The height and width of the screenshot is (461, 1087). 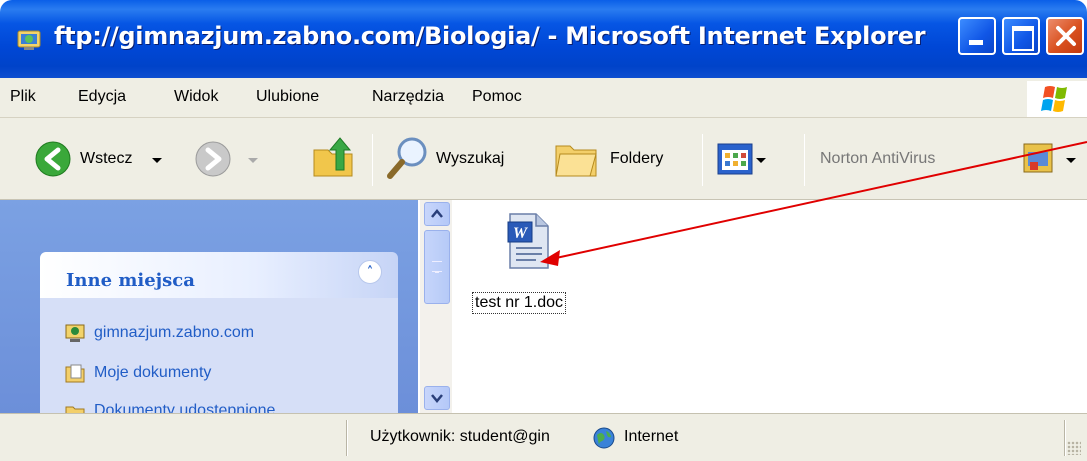 What do you see at coordinates (761, 160) in the screenshot?
I see `views-dropdown-icon` at bounding box center [761, 160].